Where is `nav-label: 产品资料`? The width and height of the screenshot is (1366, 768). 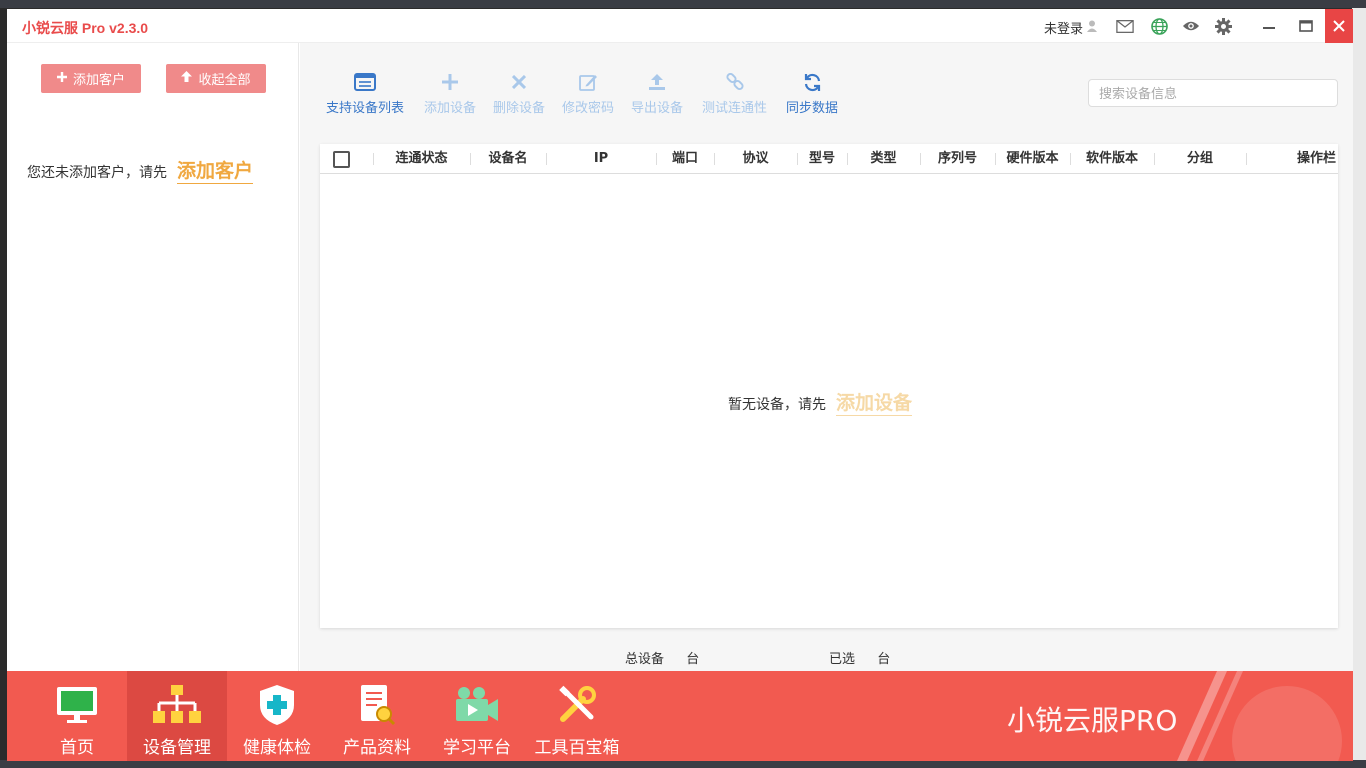 nav-label: 产品资料 is located at coordinates (377, 748).